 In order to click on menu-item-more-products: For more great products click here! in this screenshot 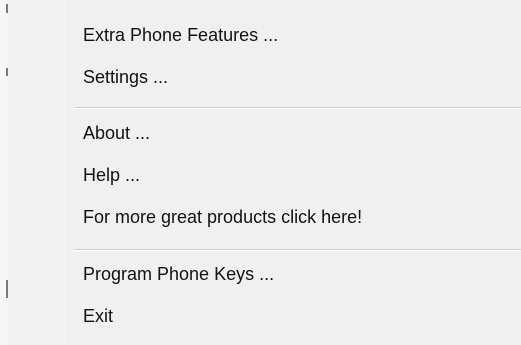, I will do `click(293, 217)`.